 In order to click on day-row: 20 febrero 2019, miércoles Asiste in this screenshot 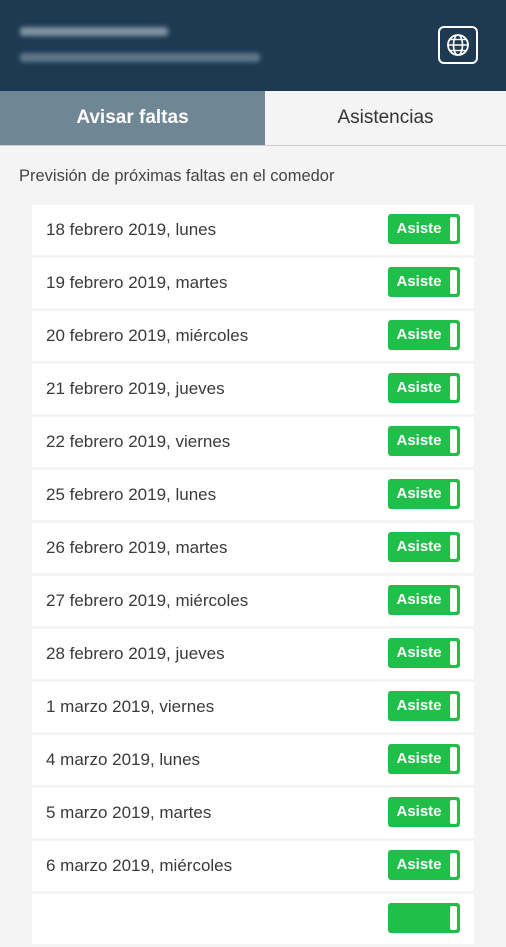, I will do `click(253, 336)`.